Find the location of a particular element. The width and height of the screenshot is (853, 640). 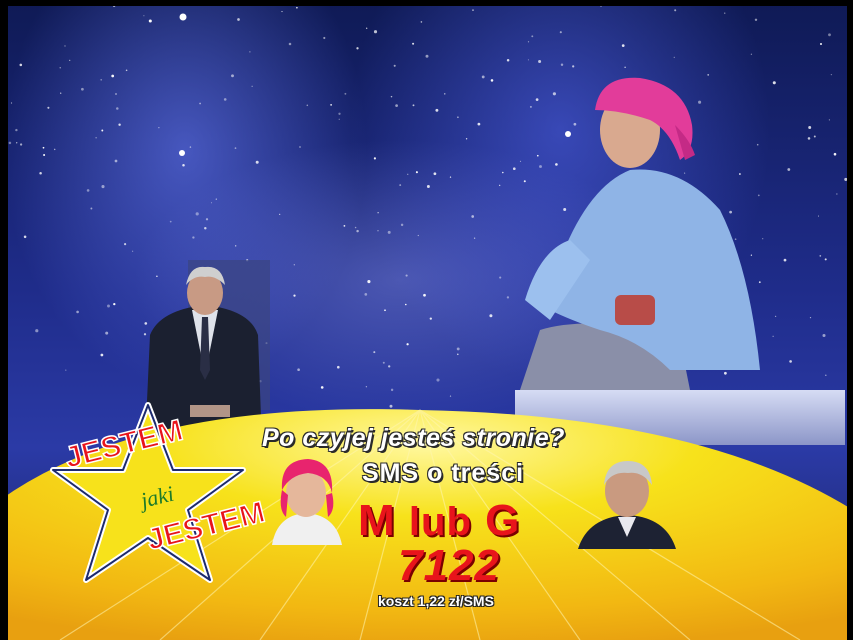

stage-light is located at coordinates (183, 17).